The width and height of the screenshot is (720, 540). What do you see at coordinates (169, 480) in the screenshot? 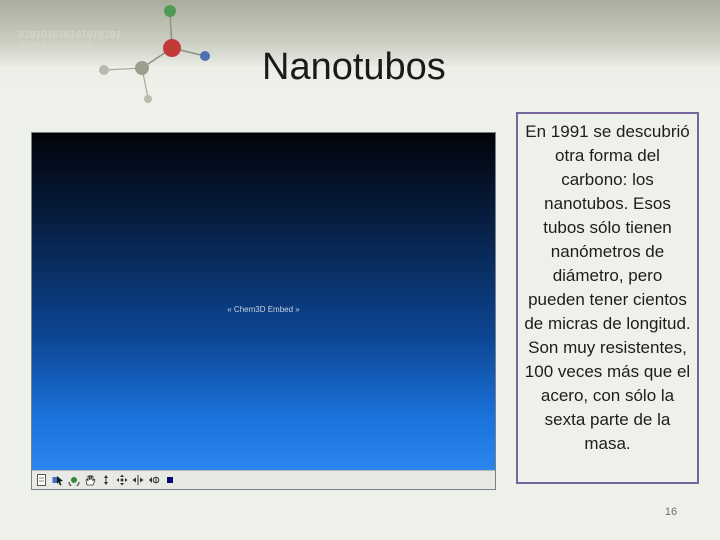
I see `stop-icon` at bounding box center [169, 480].